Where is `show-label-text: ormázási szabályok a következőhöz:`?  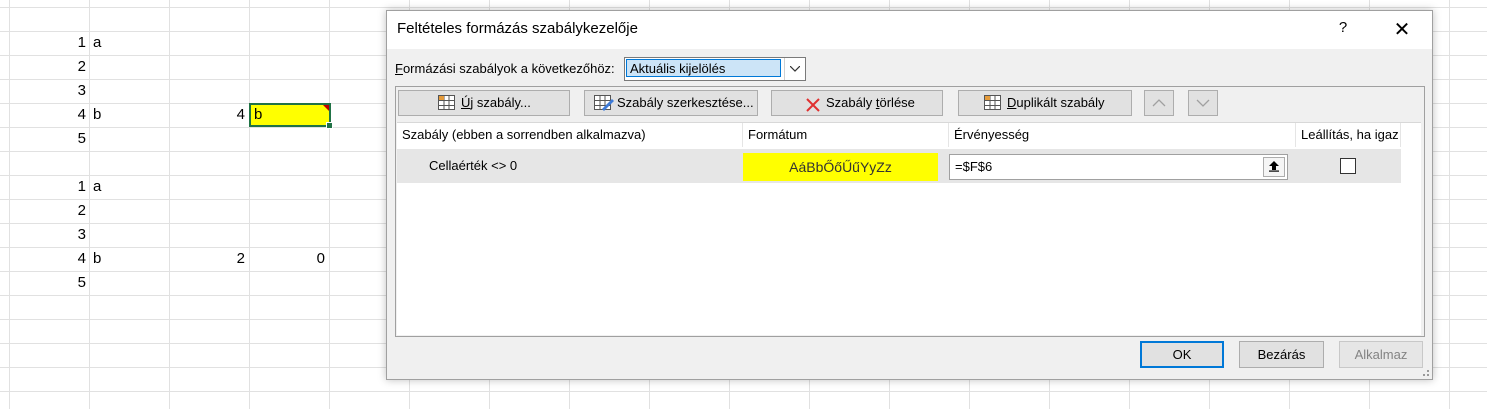 show-label-text: ormázási szabályok a következőhöz: is located at coordinates (508, 68).